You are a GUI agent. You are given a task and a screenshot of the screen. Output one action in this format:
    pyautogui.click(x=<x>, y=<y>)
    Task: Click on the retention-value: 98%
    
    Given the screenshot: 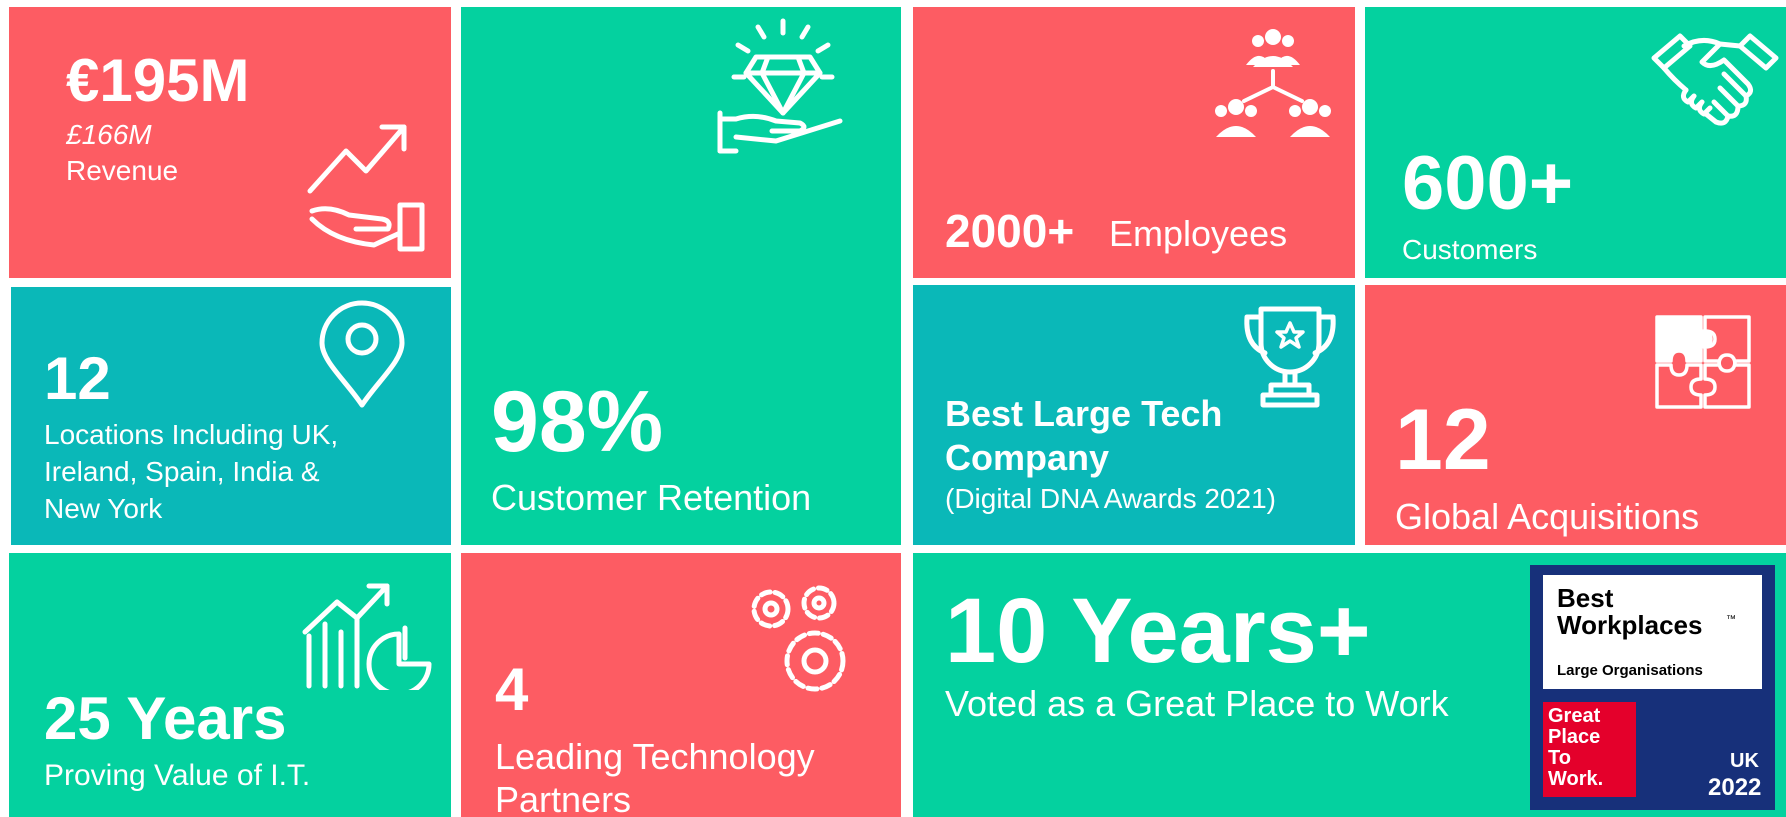 What is the action you would take?
    pyautogui.click(x=577, y=422)
    